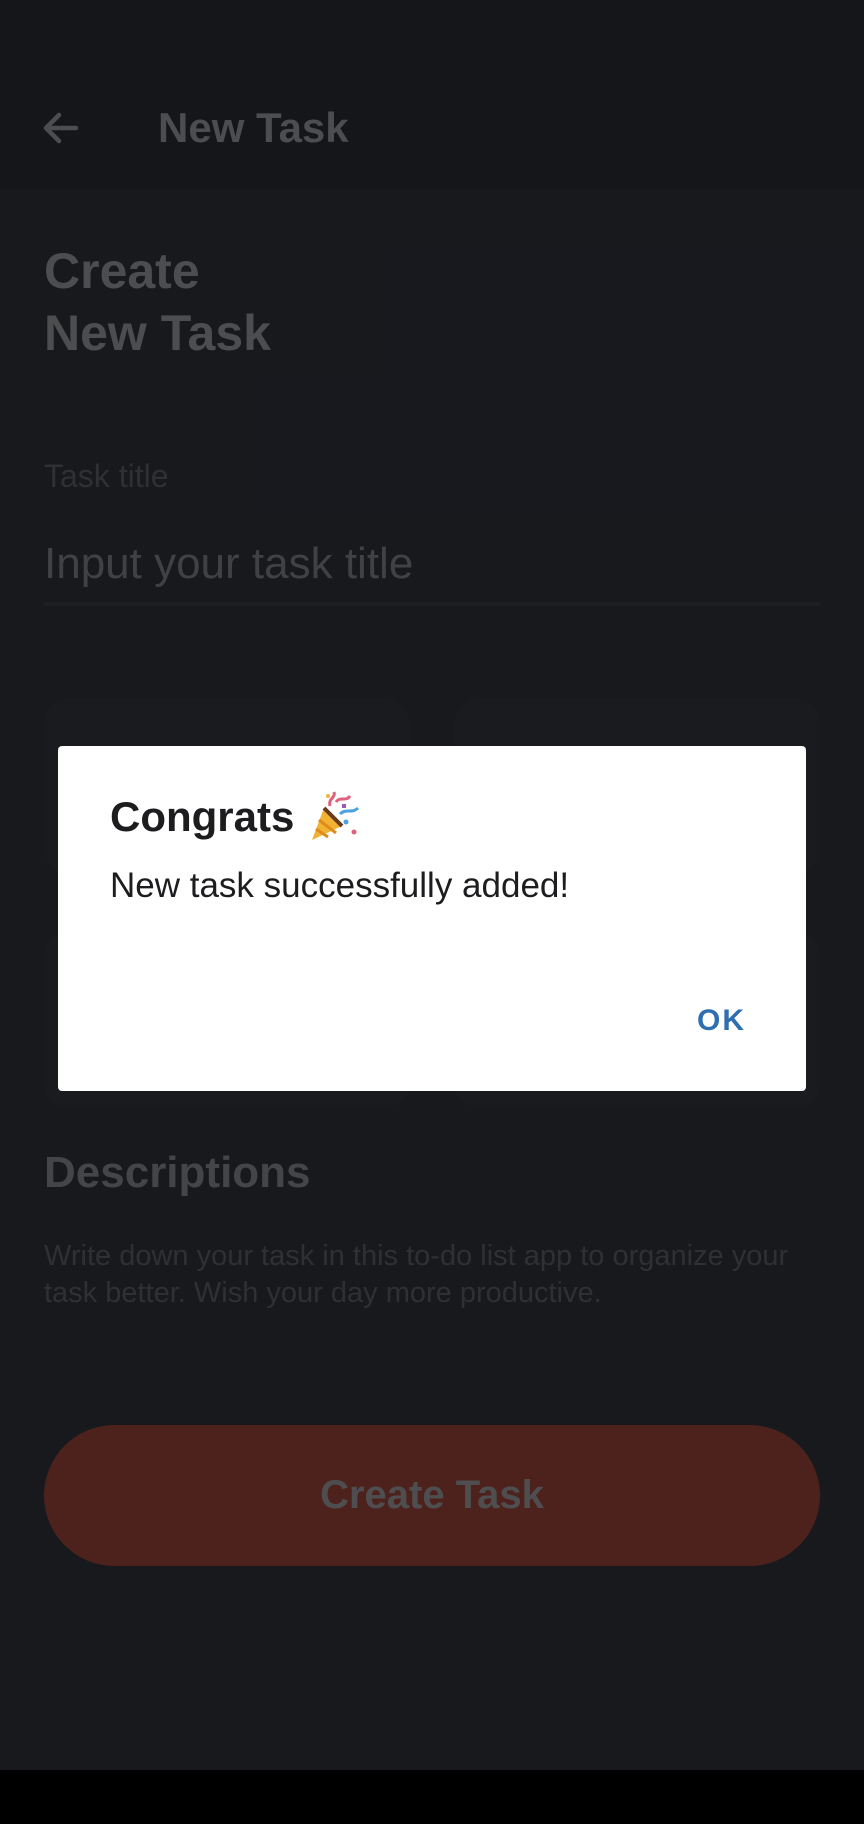 This screenshot has height=1824, width=864. Describe the element at coordinates (721, 1021) in the screenshot. I see `ok-button: OK` at that location.